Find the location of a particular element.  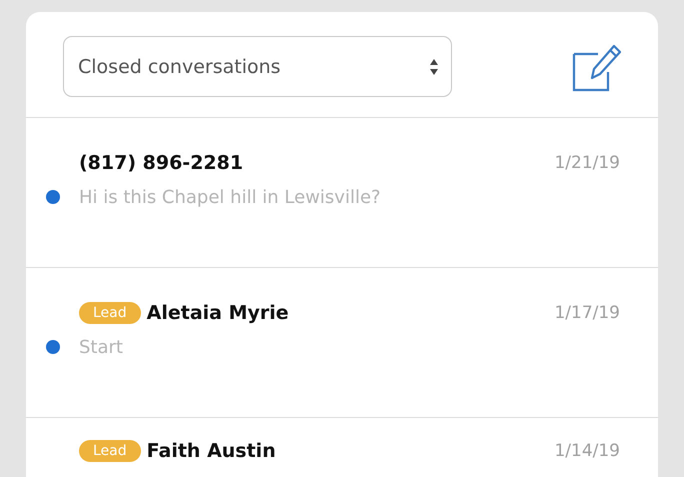

conversation-date: 1/21/19 is located at coordinates (587, 163).